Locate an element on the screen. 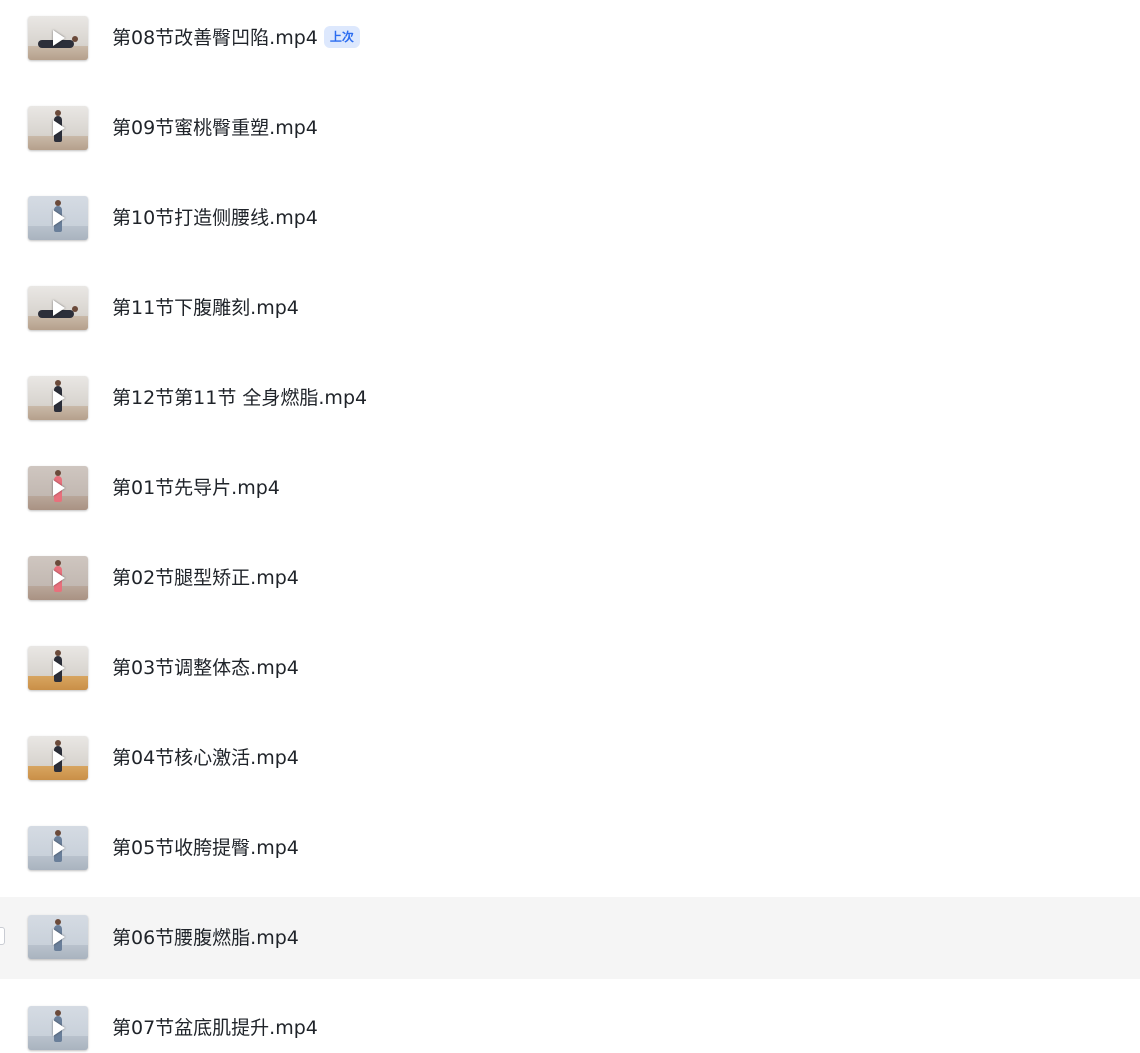 This screenshot has width=1140, height=1053. file-row: 第10节打造侧腰线.mp4 is located at coordinates (570, 218).